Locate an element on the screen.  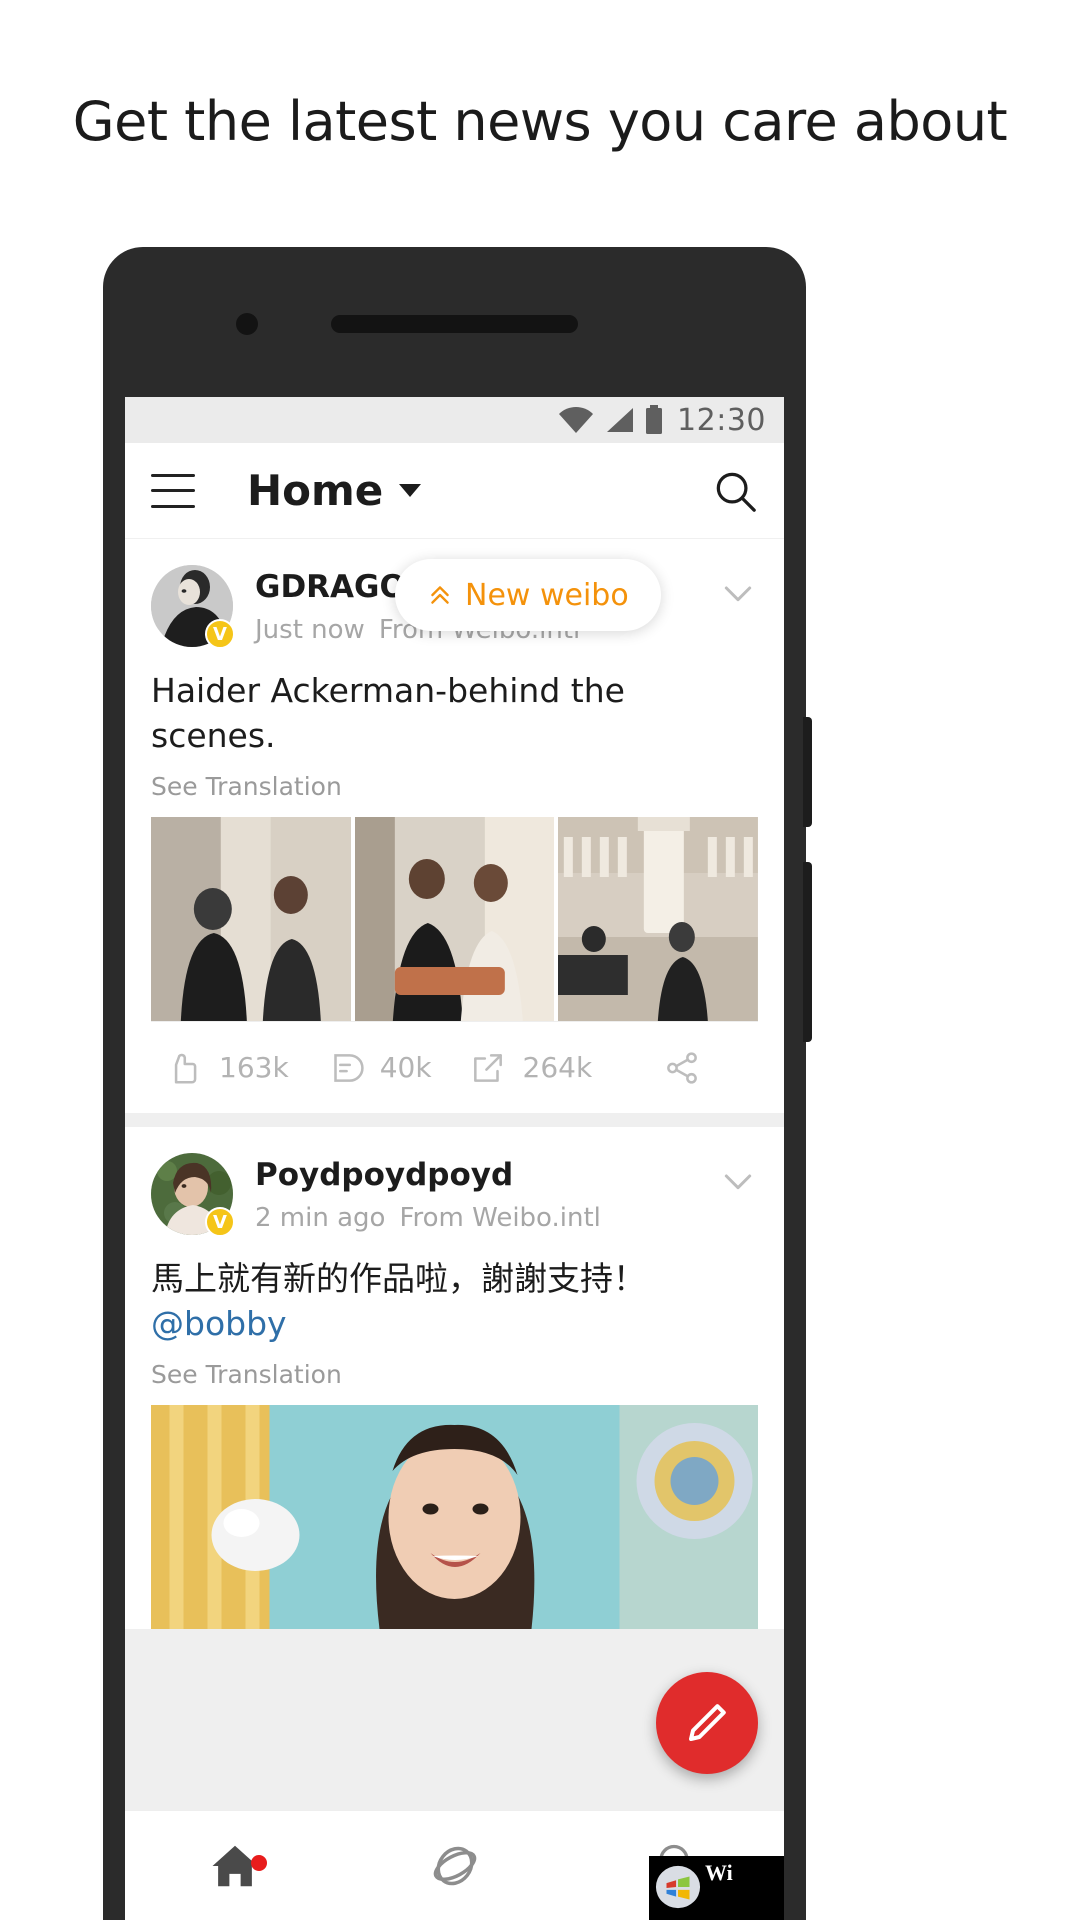
comment-icon is located at coordinates (348, 1067).